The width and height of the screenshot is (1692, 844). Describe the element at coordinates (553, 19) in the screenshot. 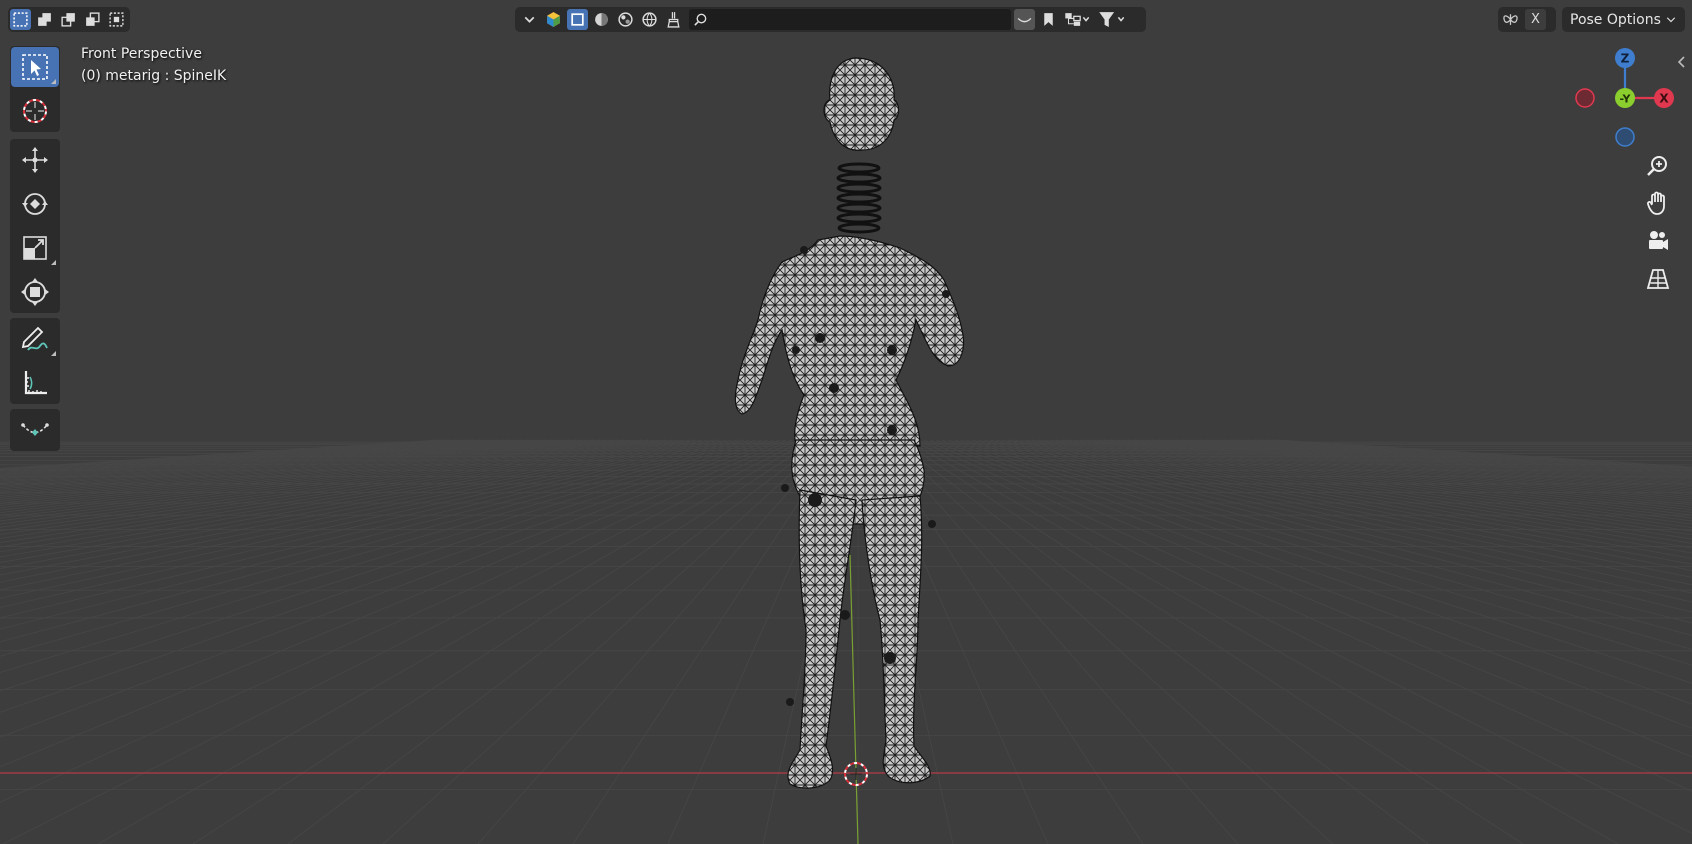

I see `object-type-hexagon-icon` at that location.